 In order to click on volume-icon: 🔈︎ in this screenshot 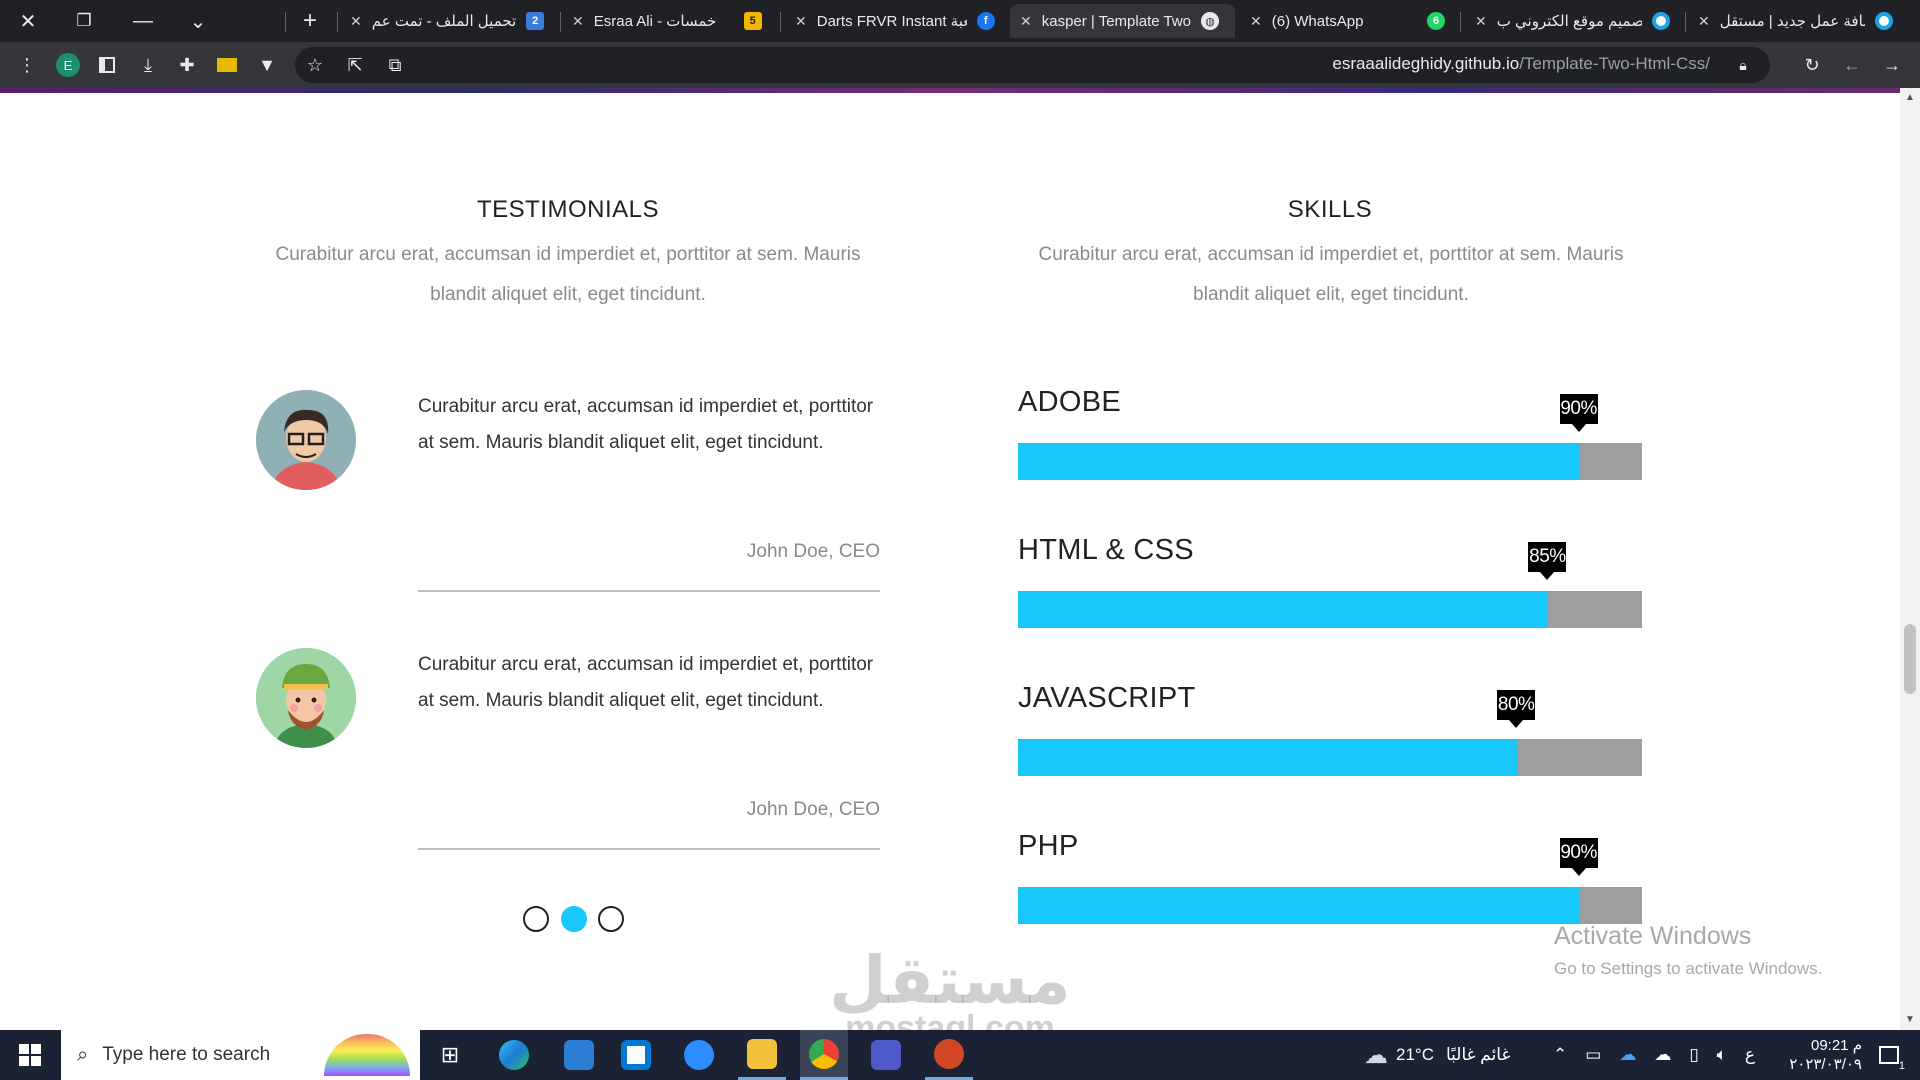, I will do `click(1722, 1055)`.